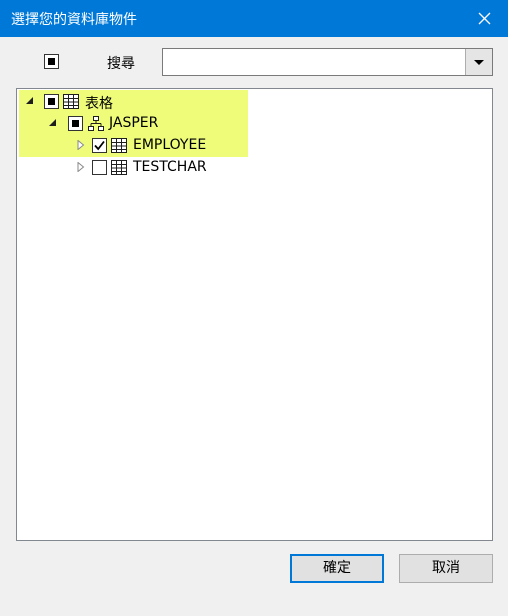  Describe the element at coordinates (170, 145) in the screenshot. I see `tree-node-label: EMPLOYEE` at that location.